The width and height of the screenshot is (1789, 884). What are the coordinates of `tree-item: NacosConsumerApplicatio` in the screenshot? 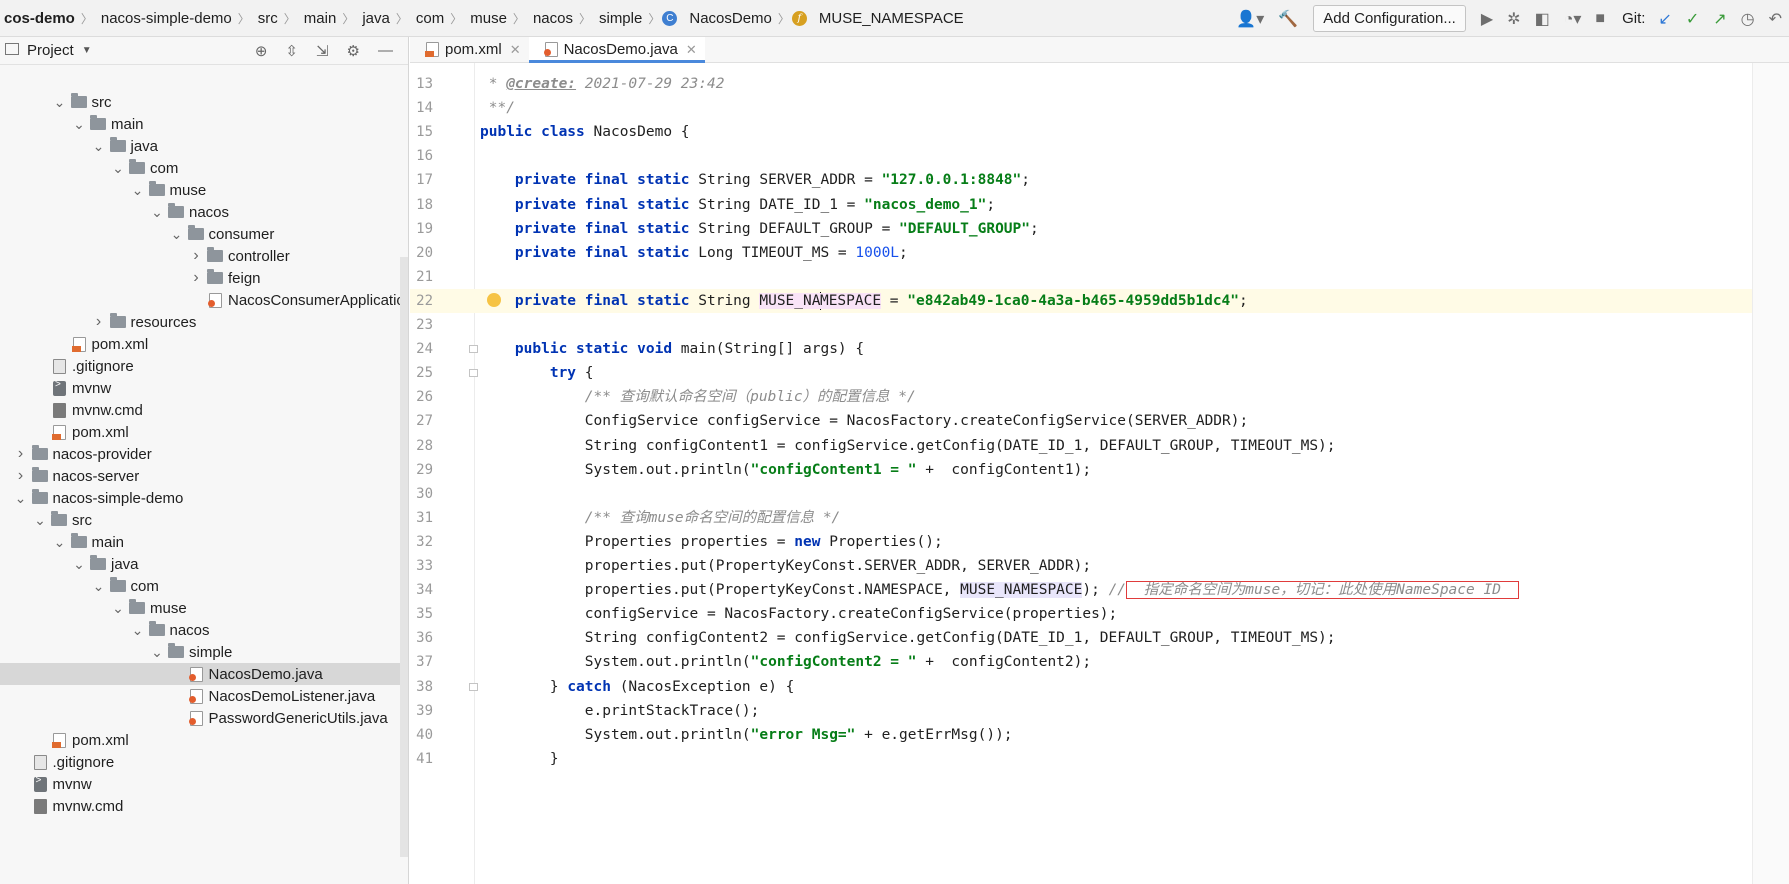 It's located at (204, 300).